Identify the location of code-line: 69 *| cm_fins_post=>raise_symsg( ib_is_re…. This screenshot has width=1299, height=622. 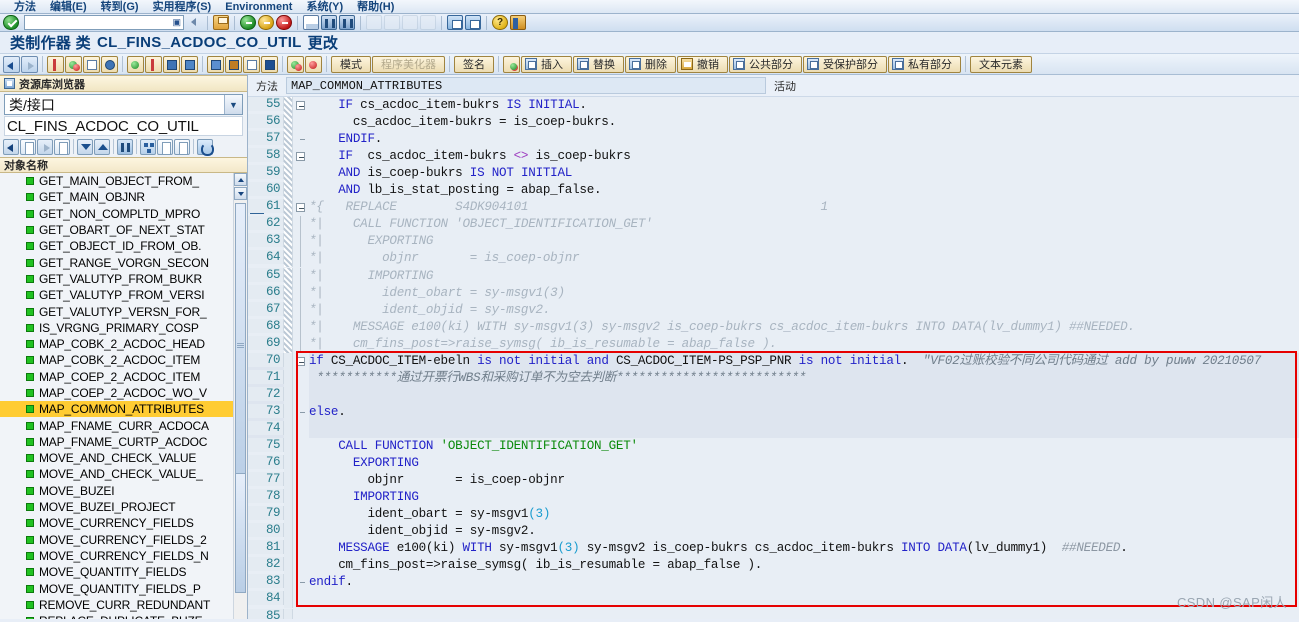
(773, 344).